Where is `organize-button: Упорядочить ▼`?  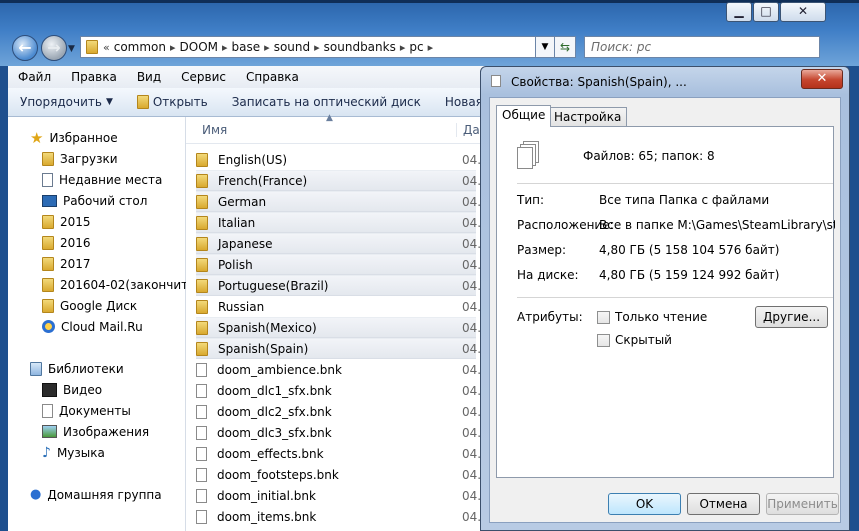
organize-button: Упорядочить ▼ is located at coordinates (66, 102).